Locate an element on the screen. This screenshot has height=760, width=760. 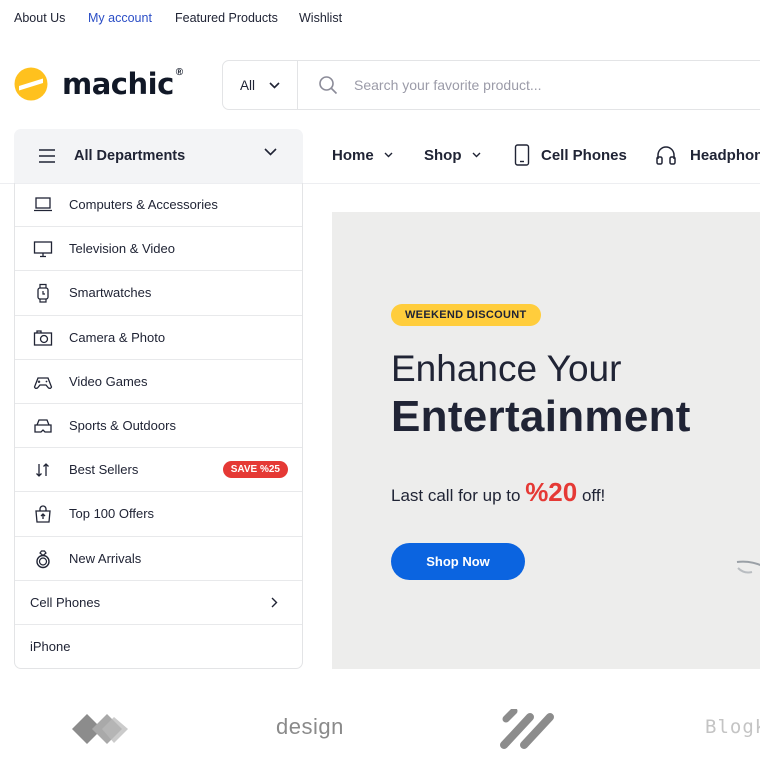
department-label: Computers & Accessories is located at coordinates (143, 204).